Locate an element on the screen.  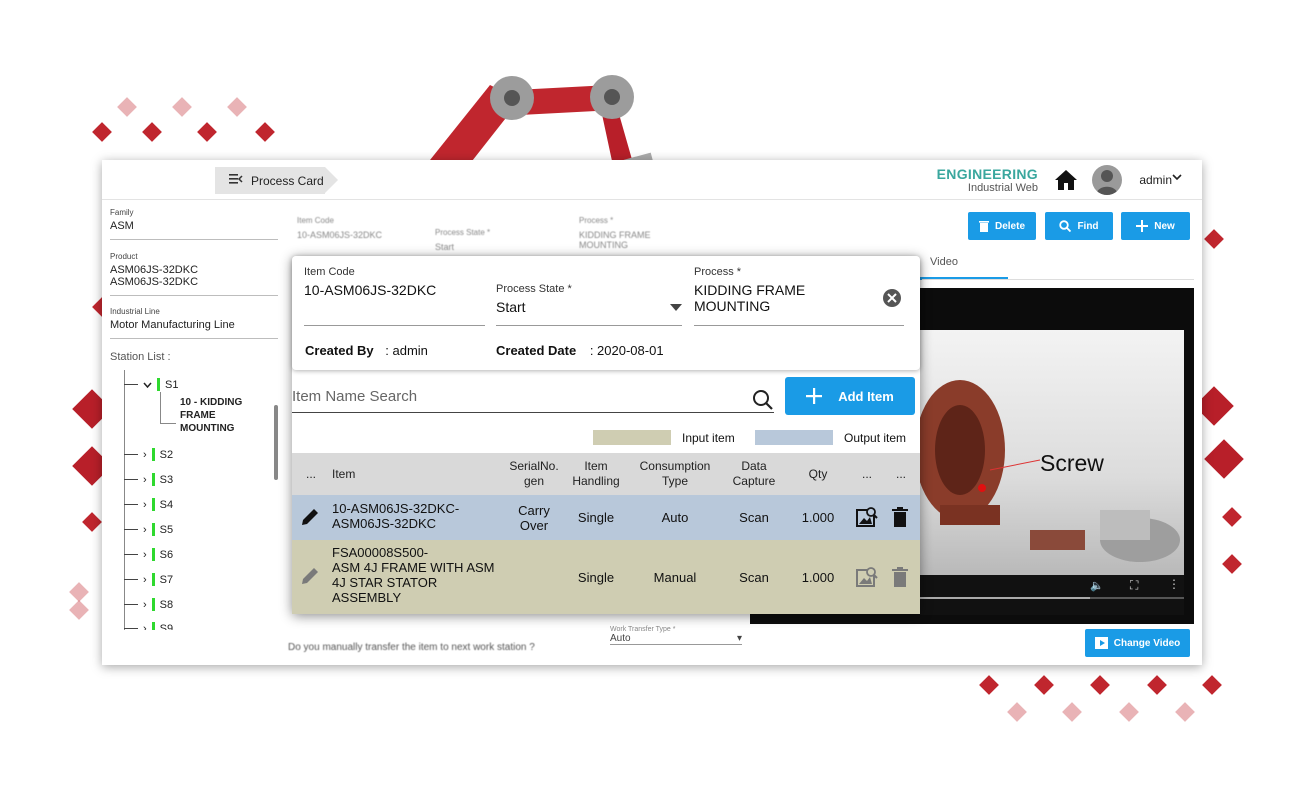
item-code-value: 10-ASM06JS-32DKC is located at coordinates (370, 290).